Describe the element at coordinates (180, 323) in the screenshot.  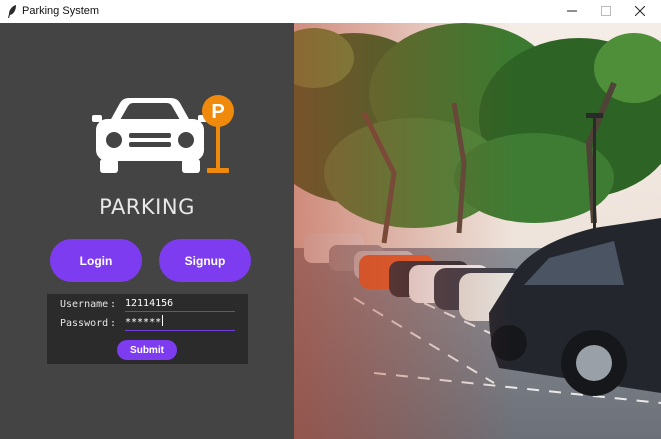
I see `password-field: ******` at that location.